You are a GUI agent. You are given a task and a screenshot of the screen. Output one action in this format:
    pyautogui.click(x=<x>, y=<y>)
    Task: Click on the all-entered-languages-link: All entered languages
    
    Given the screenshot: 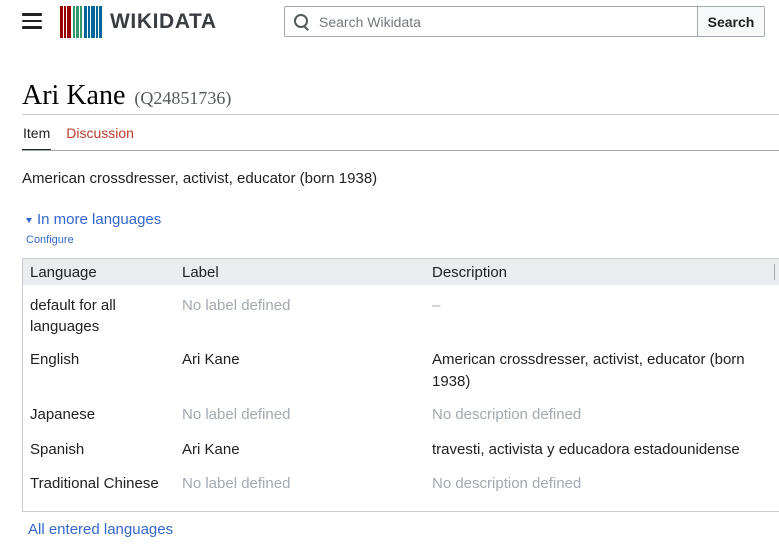 What is the action you would take?
    pyautogui.click(x=100, y=529)
    